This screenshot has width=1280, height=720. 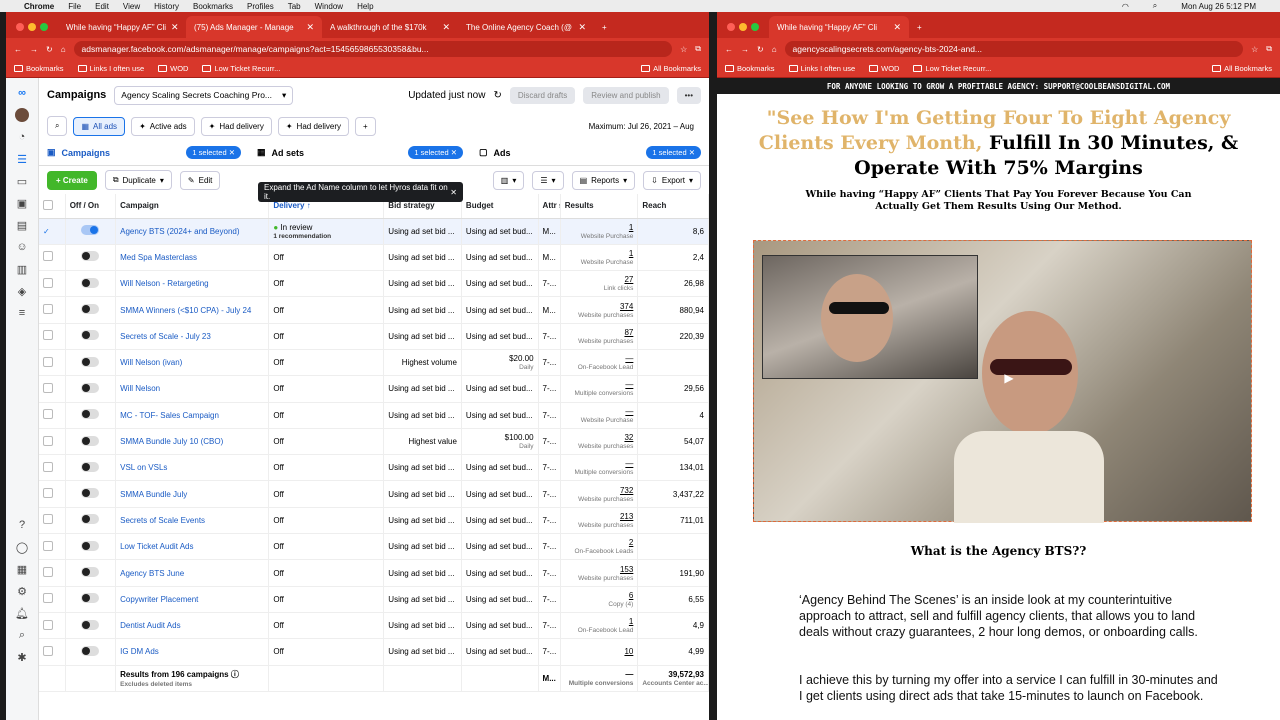 I want to click on col-budget: Budget, so click(x=500, y=206).